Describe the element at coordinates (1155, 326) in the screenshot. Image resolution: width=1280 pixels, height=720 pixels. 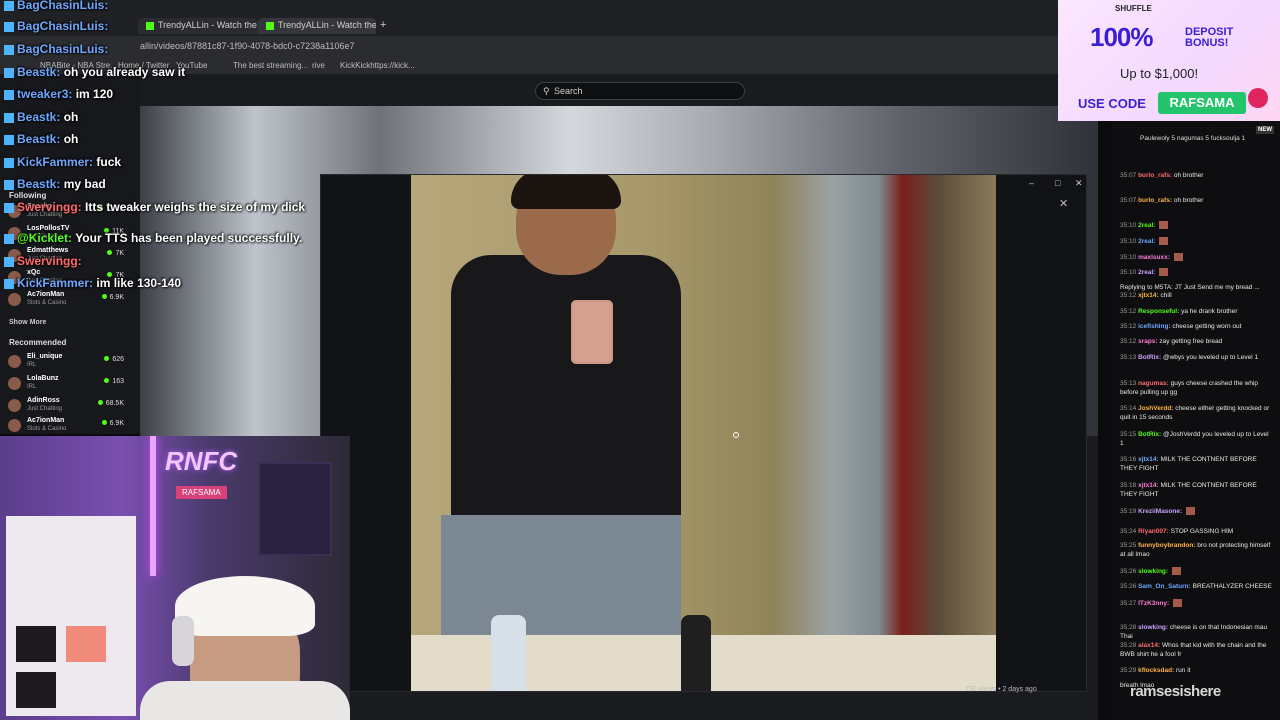
I see `chat-username: icefishing:` at that location.